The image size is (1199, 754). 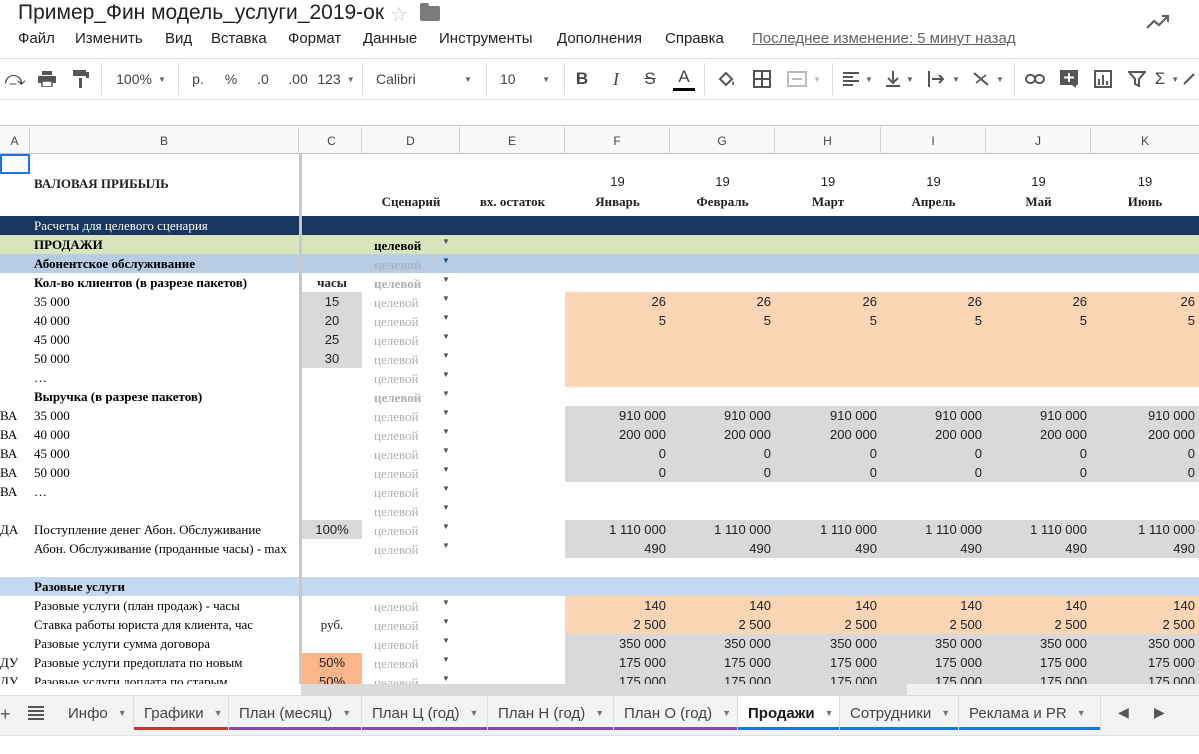 I want to click on font-family-select: Calibri ▼, so click(x=424, y=79).